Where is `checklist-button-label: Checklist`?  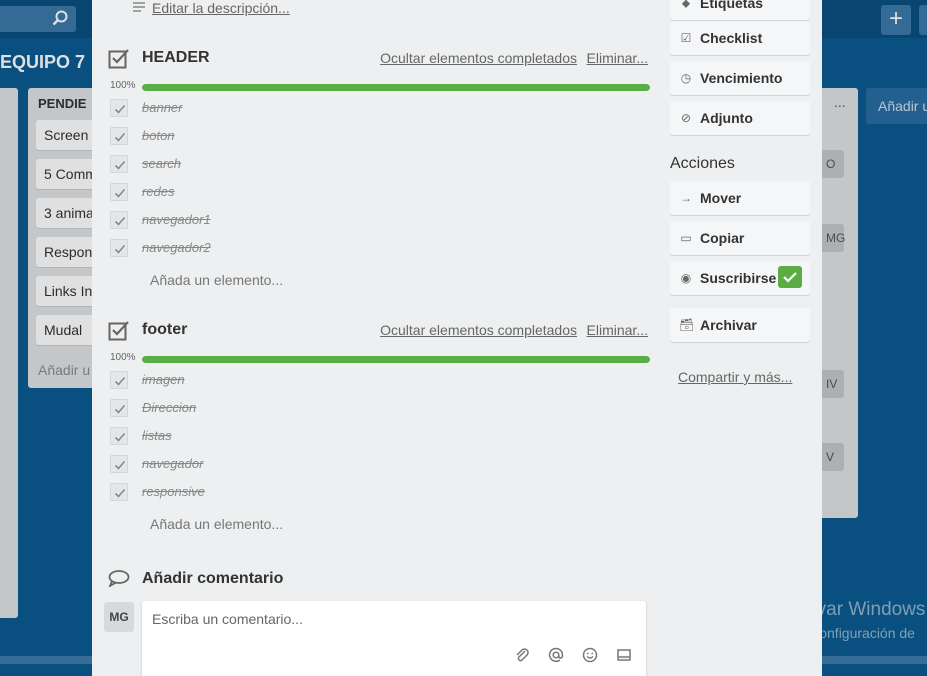 checklist-button-label: Checklist is located at coordinates (731, 38).